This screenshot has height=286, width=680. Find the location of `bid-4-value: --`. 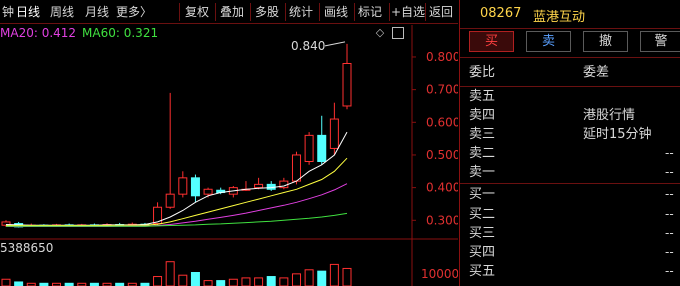

bid-4-value: -- is located at coordinates (669, 252).